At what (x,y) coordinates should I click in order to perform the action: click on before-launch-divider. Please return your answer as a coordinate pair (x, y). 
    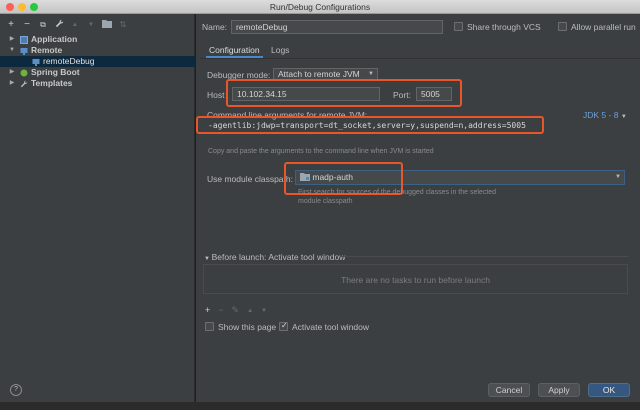
    Looking at the image, I should click on (484, 256).